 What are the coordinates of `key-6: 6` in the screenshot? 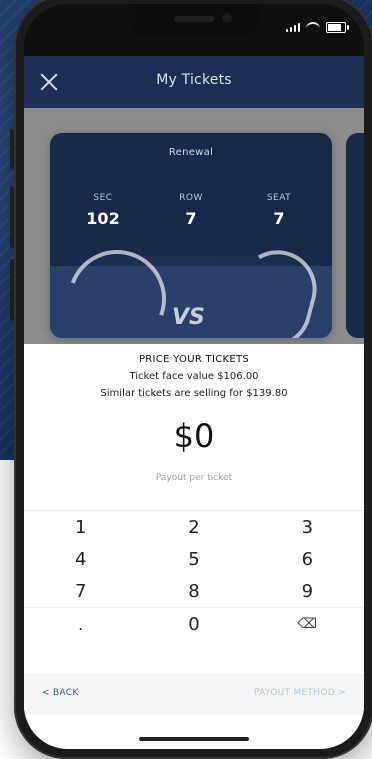 It's located at (307, 559).